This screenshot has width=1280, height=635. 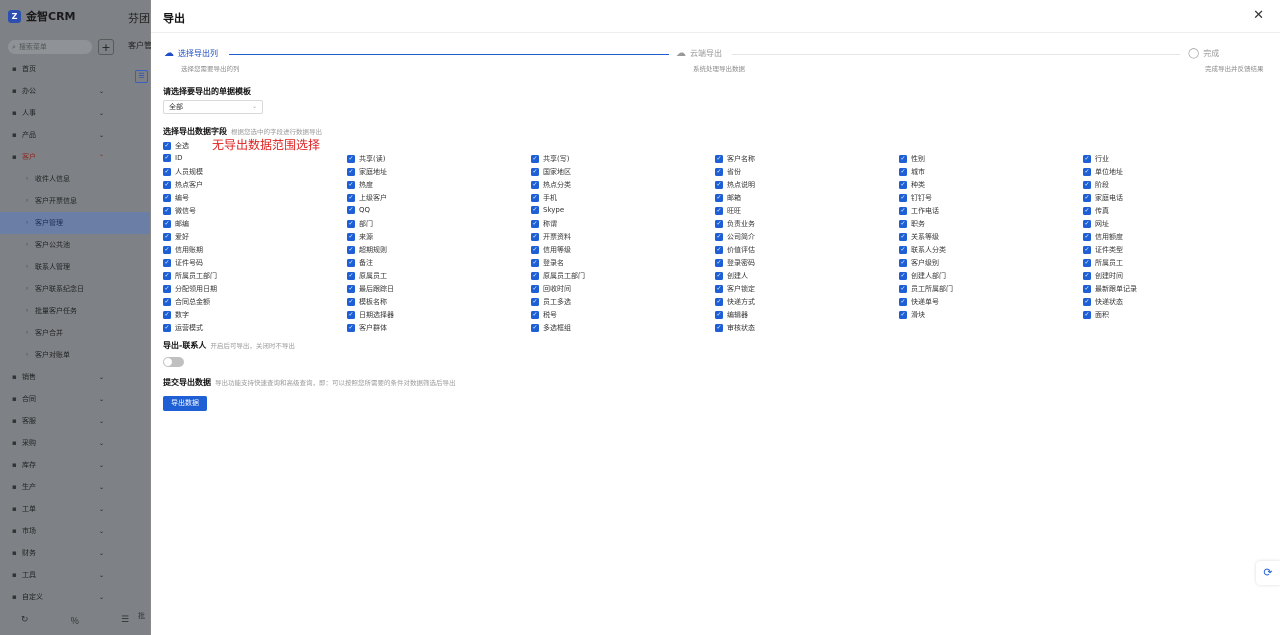 What do you see at coordinates (367, 276) in the screenshot?
I see `field-checkbox: ✓ 原属员工` at bounding box center [367, 276].